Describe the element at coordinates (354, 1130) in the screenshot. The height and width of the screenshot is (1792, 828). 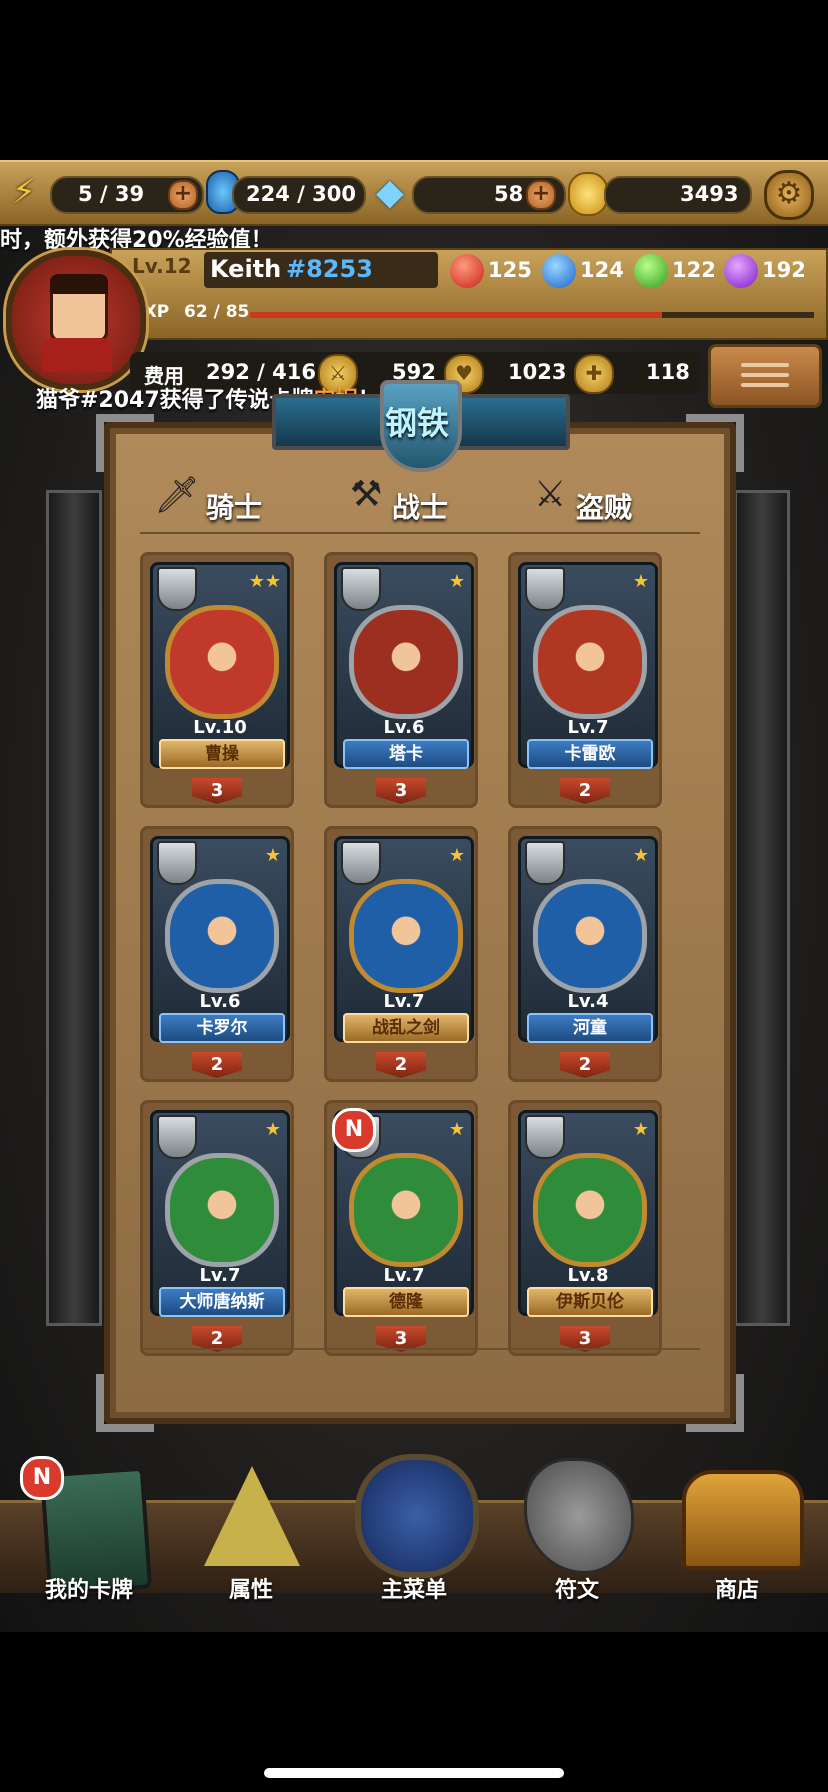
I see `new-badge: N` at that location.